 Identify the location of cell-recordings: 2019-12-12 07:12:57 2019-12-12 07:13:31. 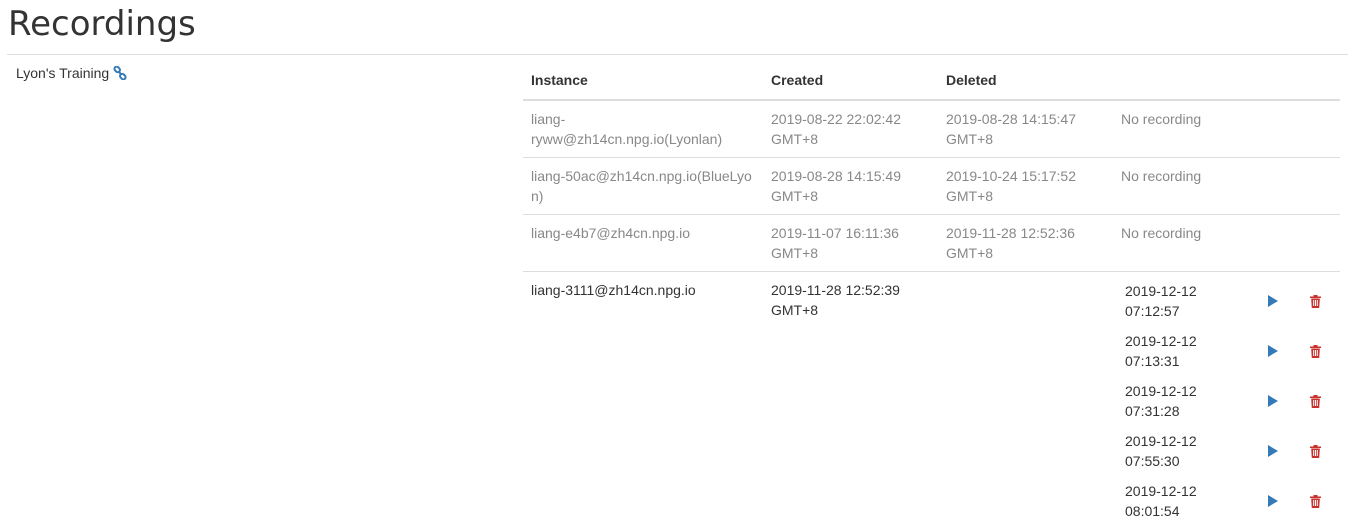
(1226, 401).